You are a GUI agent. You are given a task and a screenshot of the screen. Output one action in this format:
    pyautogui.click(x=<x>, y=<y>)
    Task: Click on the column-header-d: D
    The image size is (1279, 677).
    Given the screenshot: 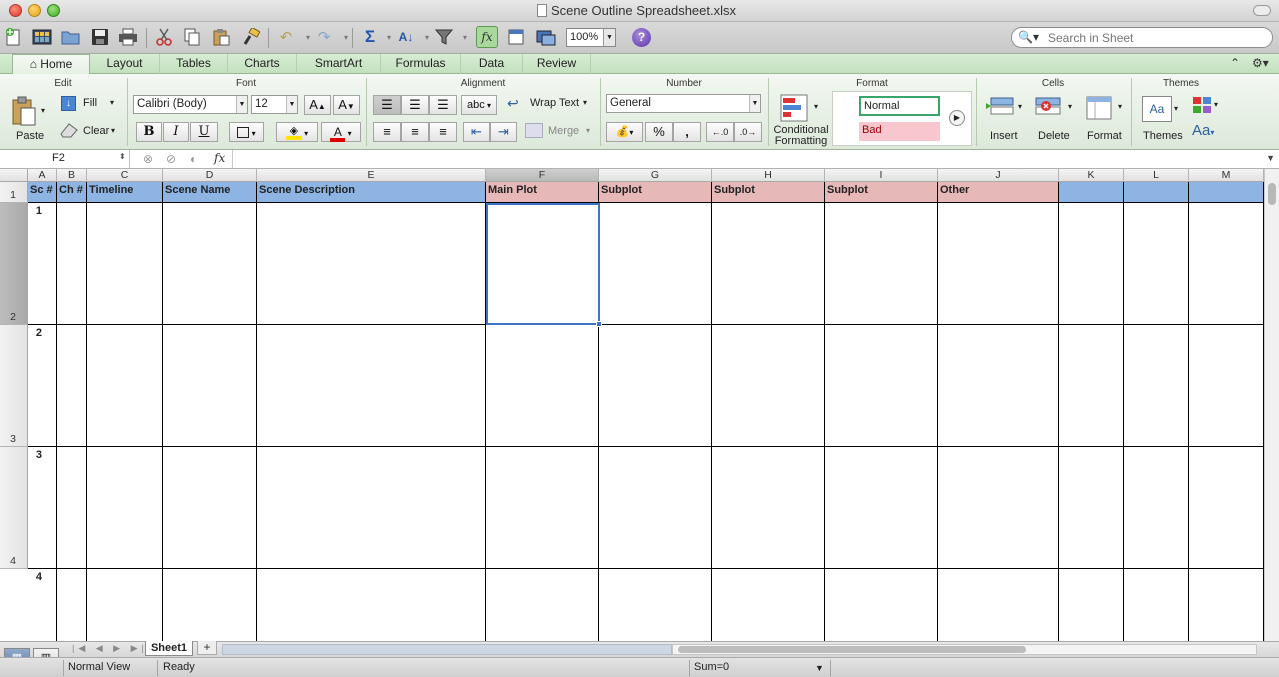 What is the action you would take?
    pyautogui.click(x=210, y=175)
    